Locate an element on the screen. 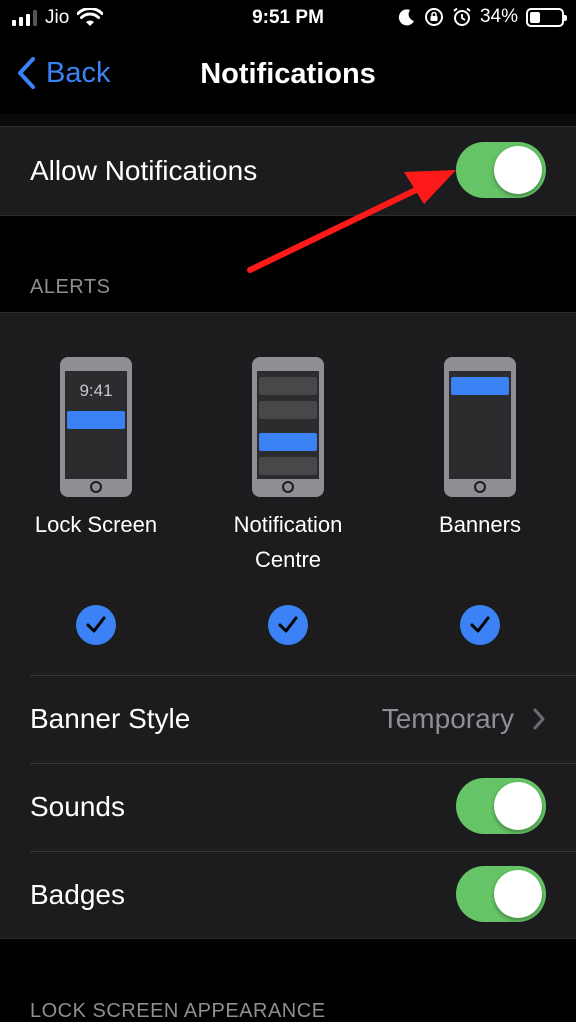 The height and width of the screenshot is (1022, 576). alert-notification-centre: Notification Centre is located at coordinates (288, 493).